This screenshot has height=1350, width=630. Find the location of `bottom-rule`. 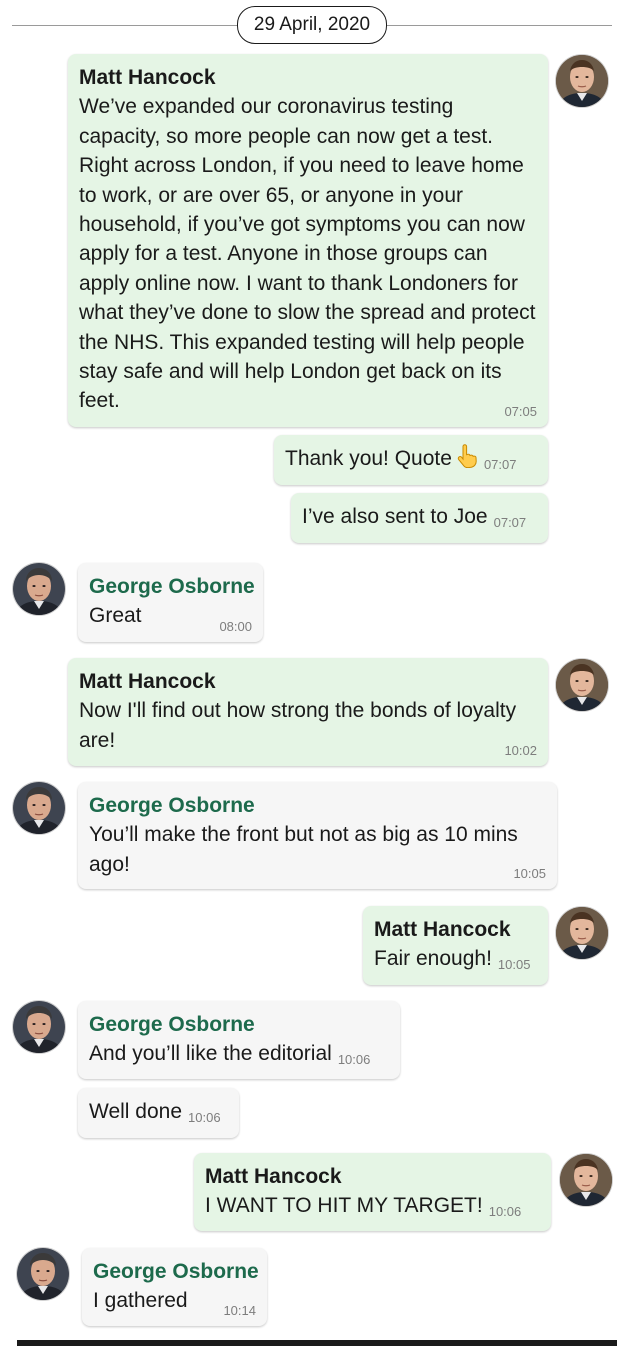

bottom-rule is located at coordinates (317, 1343).